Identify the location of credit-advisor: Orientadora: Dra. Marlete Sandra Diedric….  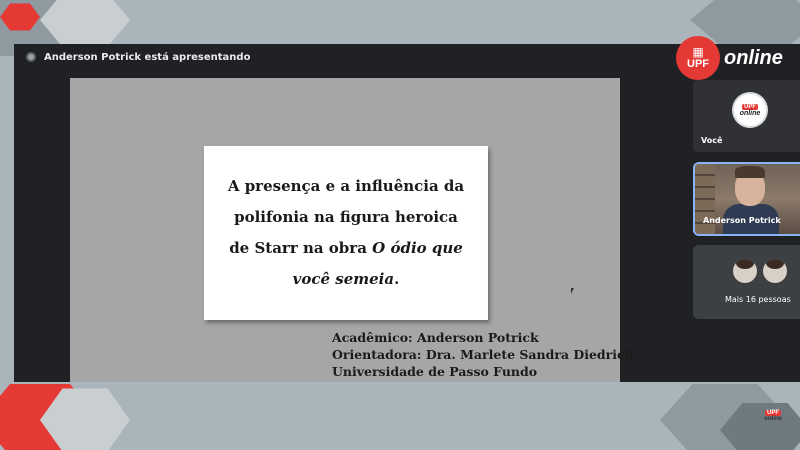
(483, 354).